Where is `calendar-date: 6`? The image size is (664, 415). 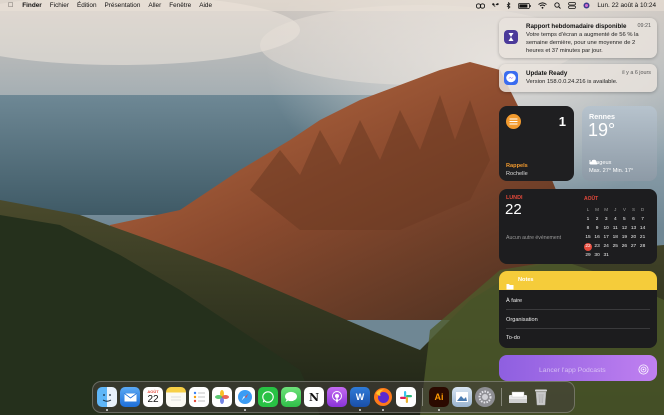 calendar-date: 6 is located at coordinates (633, 219).